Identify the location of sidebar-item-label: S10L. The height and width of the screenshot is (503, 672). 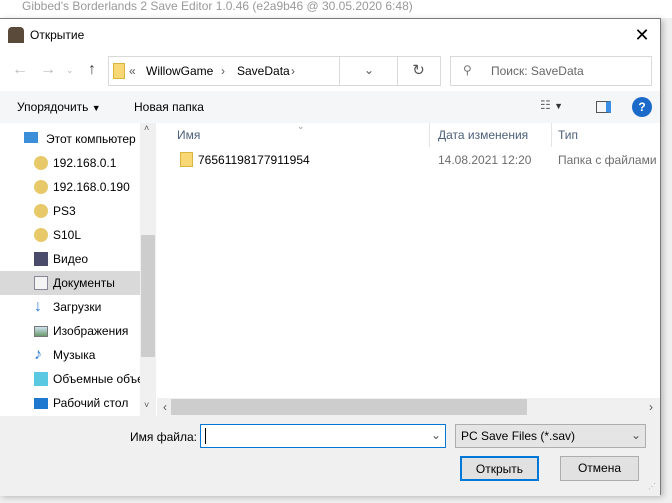
(67, 235).